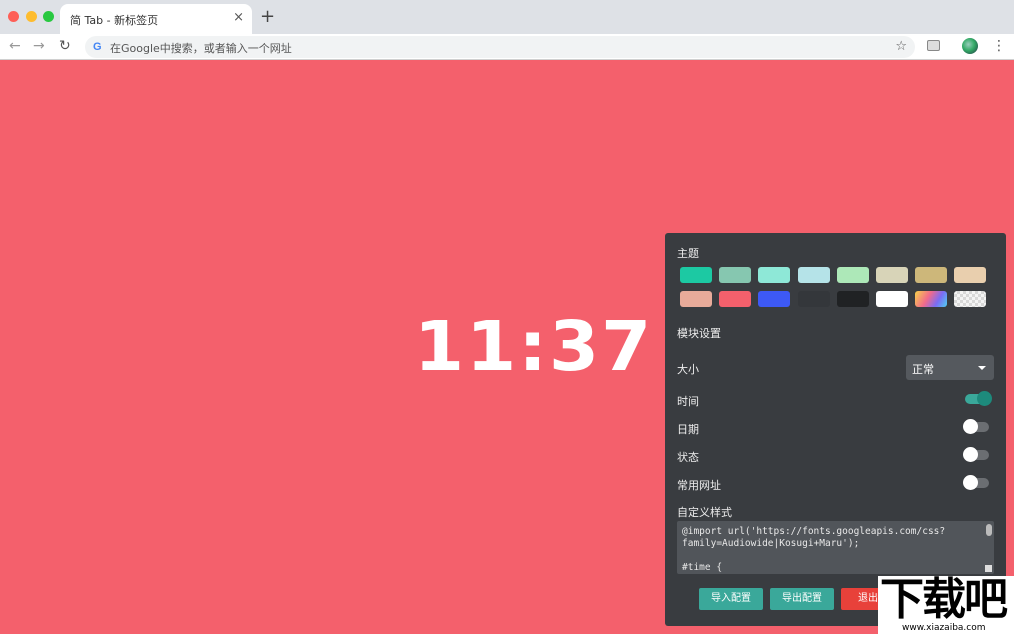  What do you see at coordinates (988, 568) in the screenshot?
I see `resize-handle-icon` at bounding box center [988, 568].